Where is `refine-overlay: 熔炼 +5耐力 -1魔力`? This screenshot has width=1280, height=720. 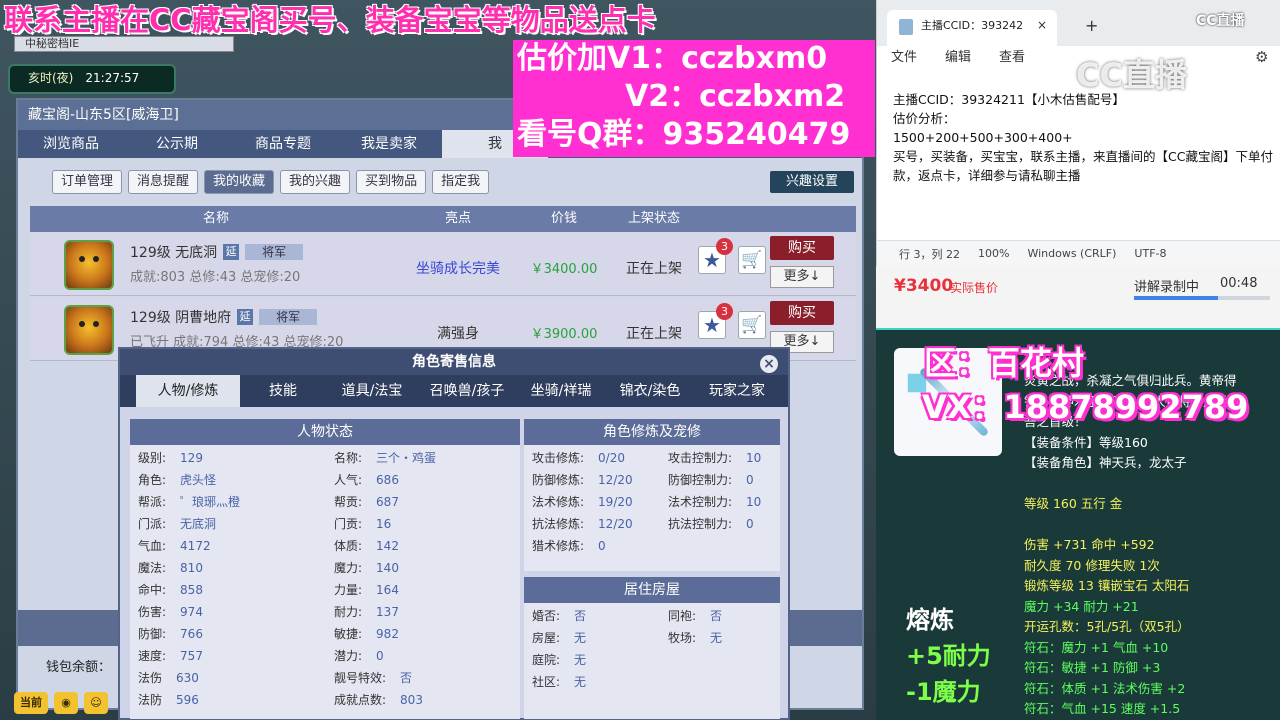 refine-overlay: 熔炼 +5耐力 -1魔力 is located at coordinates (948, 656).